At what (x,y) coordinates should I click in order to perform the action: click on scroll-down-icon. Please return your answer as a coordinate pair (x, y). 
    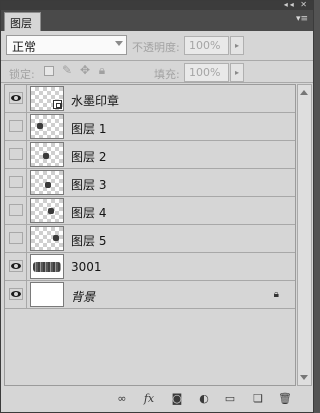
    Looking at the image, I should click on (304, 377).